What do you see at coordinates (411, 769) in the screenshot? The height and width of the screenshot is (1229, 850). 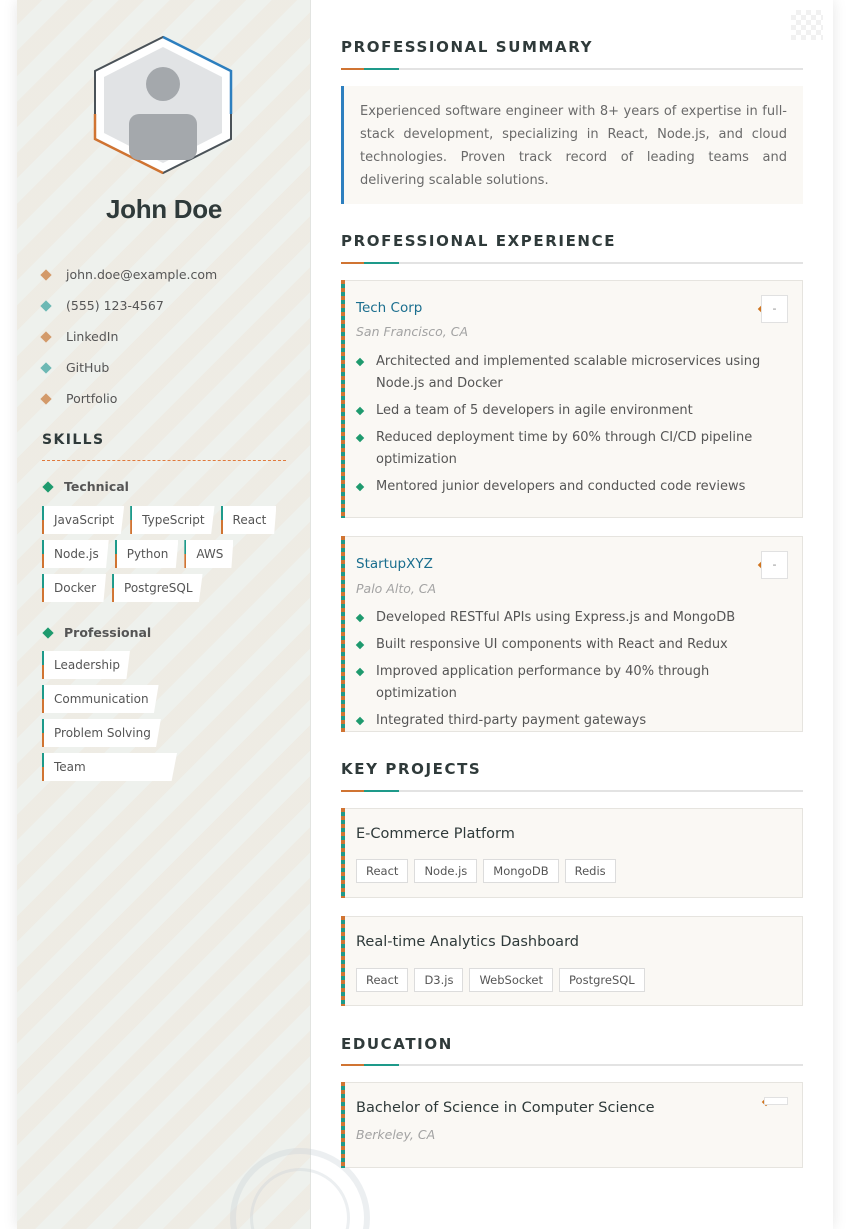 I see `projects-heading: KEY PROJECTS` at bounding box center [411, 769].